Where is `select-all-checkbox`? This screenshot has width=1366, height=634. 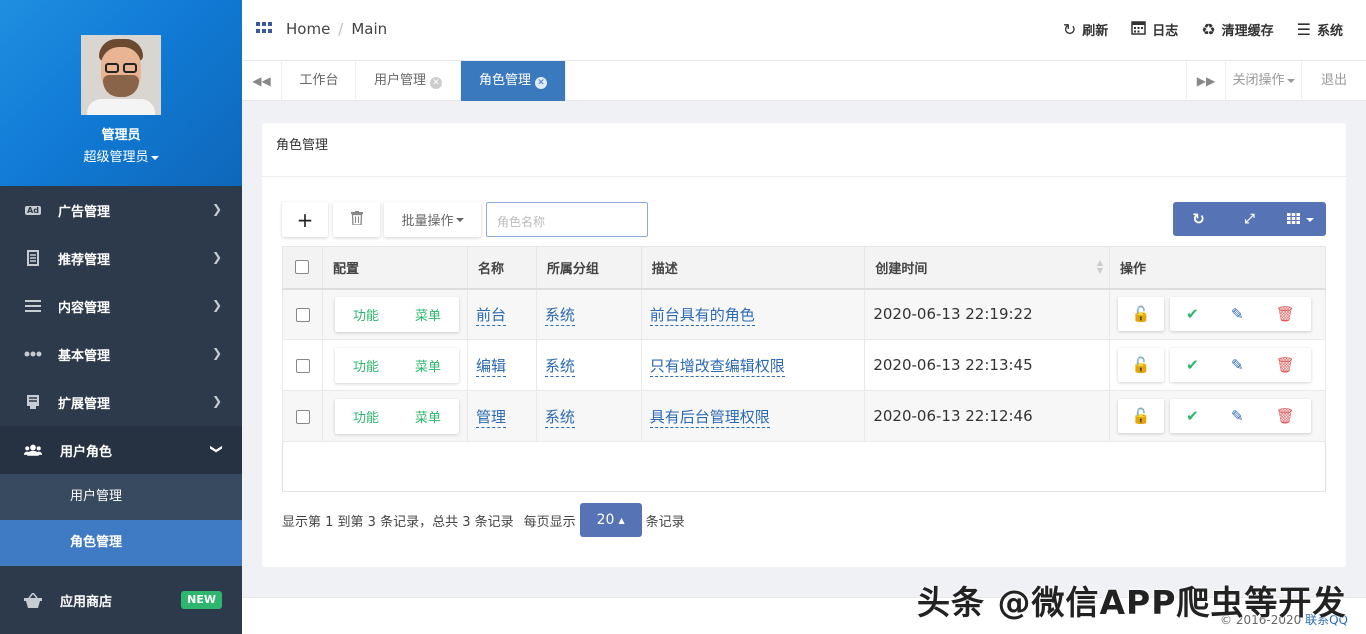
select-all-checkbox is located at coordinates (302, 267).